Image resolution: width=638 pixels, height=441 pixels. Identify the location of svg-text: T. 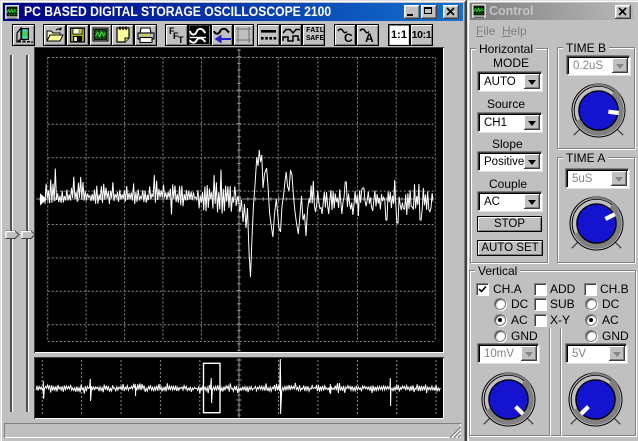
(181, 40).